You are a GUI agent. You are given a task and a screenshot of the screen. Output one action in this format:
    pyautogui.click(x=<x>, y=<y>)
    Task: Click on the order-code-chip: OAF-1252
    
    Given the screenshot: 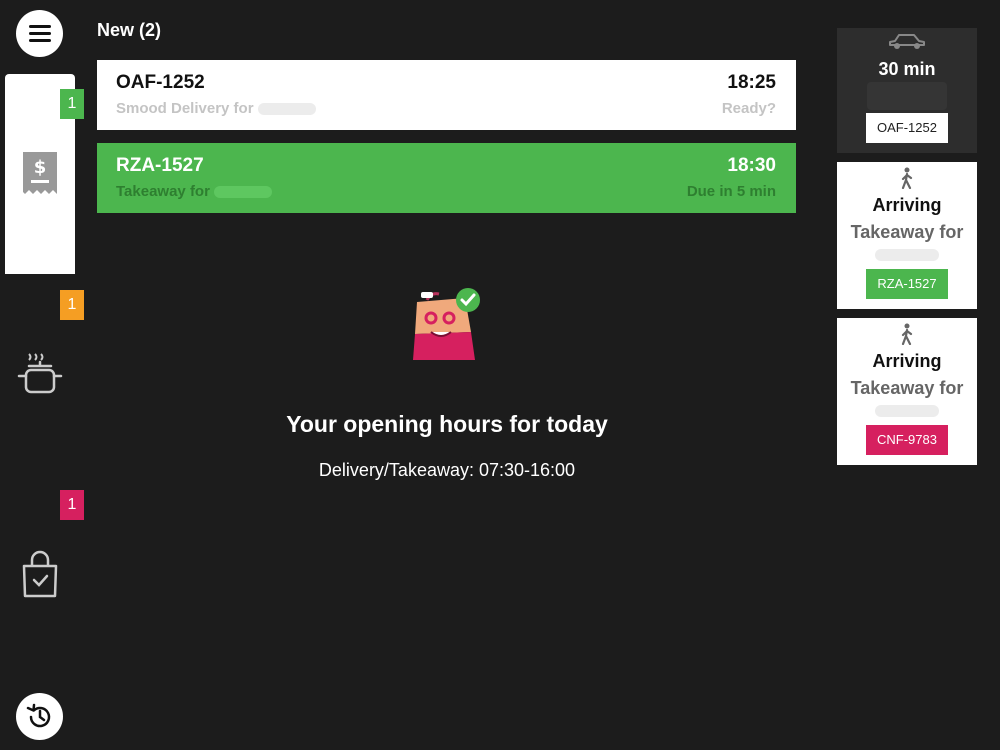 What is the action you would take?
    pyautogui.click(x=907, y=128)
    